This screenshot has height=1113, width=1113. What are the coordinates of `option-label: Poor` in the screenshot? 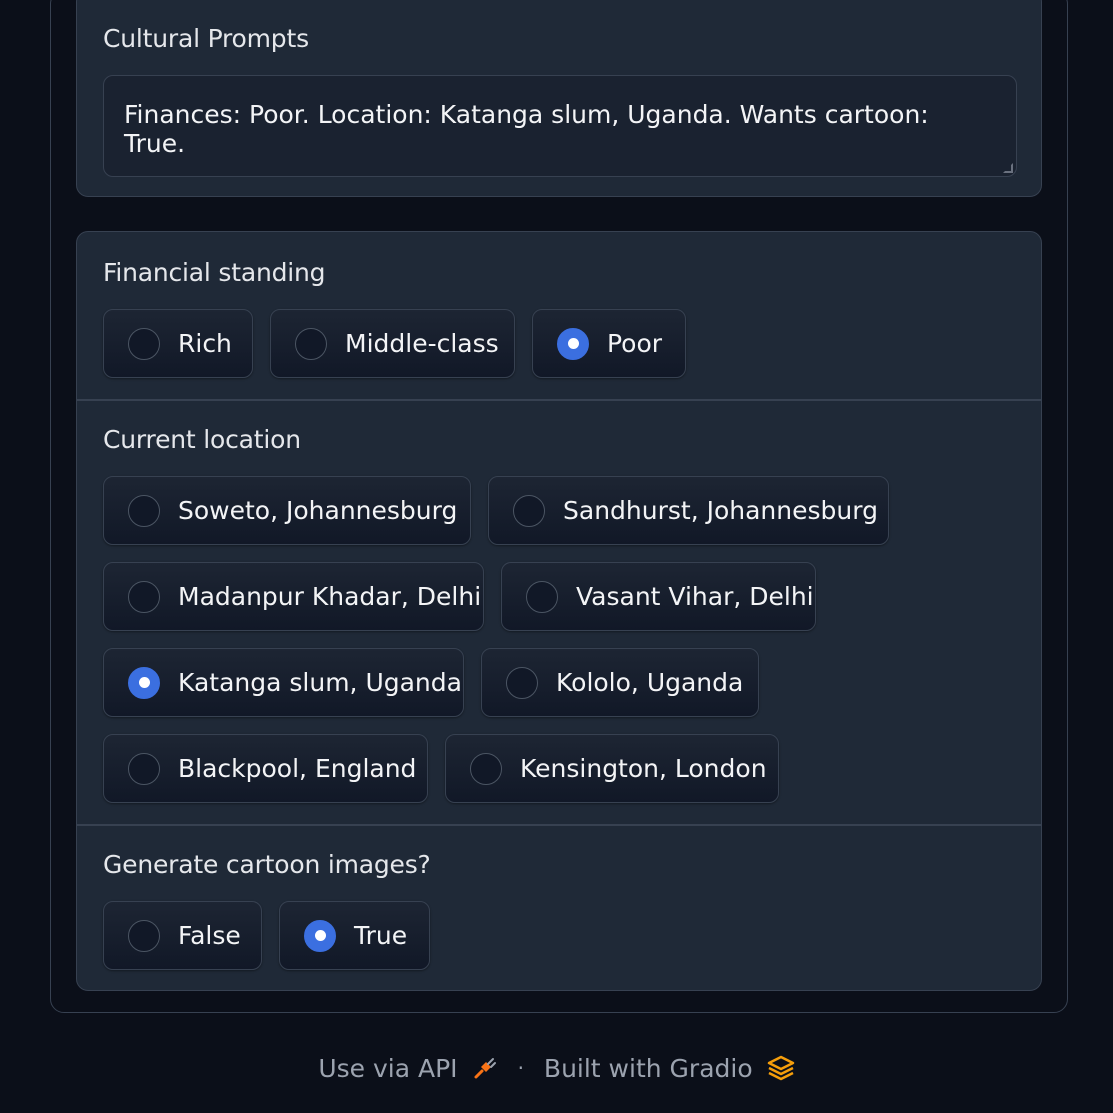 It's located at (635, 343).